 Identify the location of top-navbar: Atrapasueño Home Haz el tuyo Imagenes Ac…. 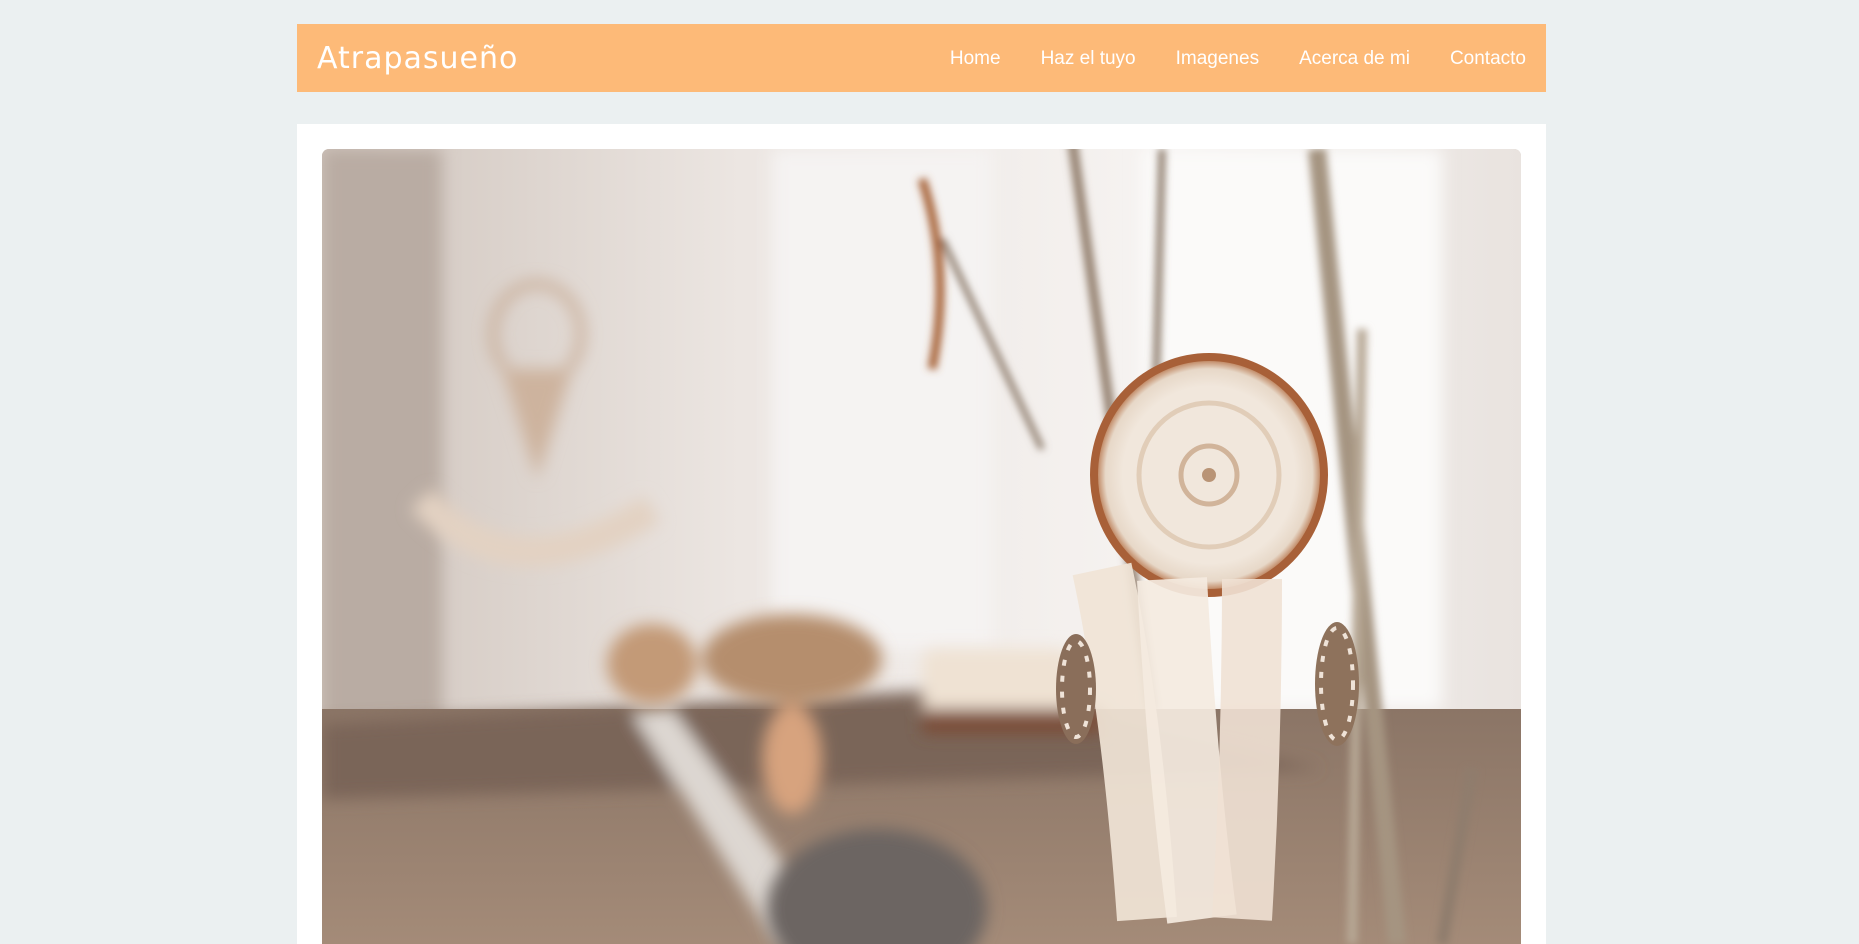
(921, 58).